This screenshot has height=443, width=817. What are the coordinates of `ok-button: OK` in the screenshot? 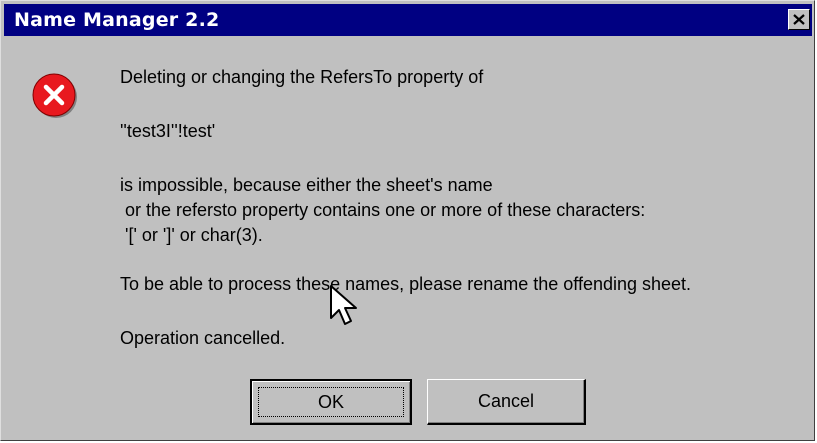 It's located at (331, 402).